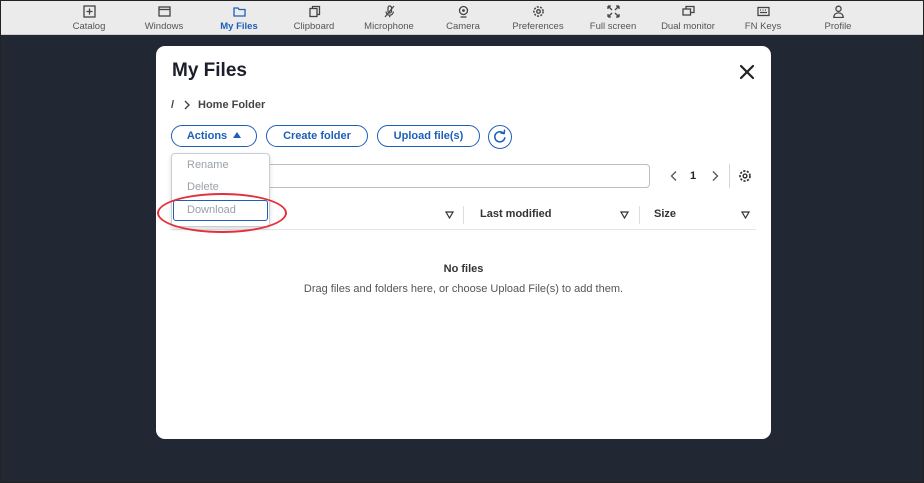 The image size is (924, 483). Describe the element at coordinates (164, 11) in the screenshot. I see `window-icon` at that location.